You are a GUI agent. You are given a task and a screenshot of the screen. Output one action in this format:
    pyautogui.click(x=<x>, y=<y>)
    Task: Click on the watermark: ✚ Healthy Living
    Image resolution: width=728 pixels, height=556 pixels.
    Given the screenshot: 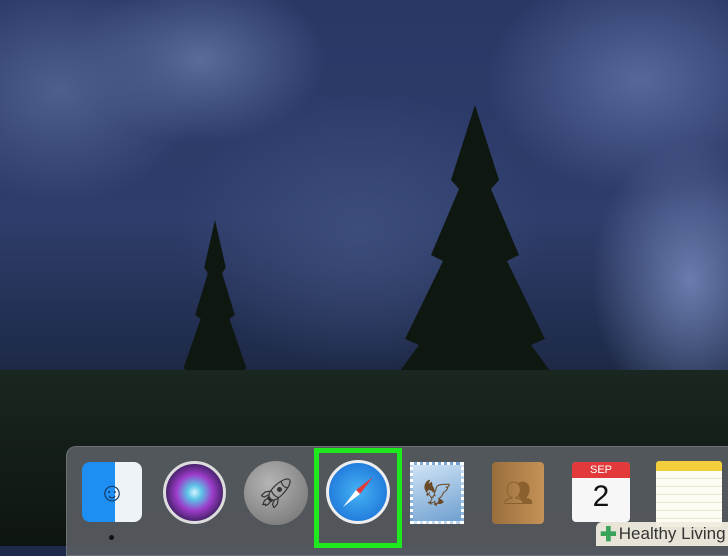 What is the action you would take?
    pyautogui.click(x=662, y=534)
    